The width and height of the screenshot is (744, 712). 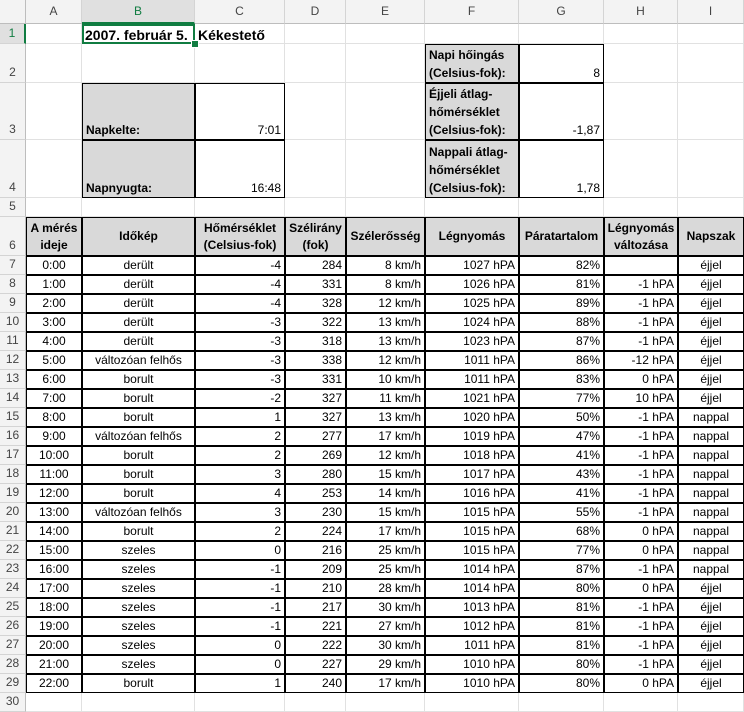 What do you see at coordinates (240, 455) in the screenshot?
I see `table-cell: 2` at bounding box center [240, 455].